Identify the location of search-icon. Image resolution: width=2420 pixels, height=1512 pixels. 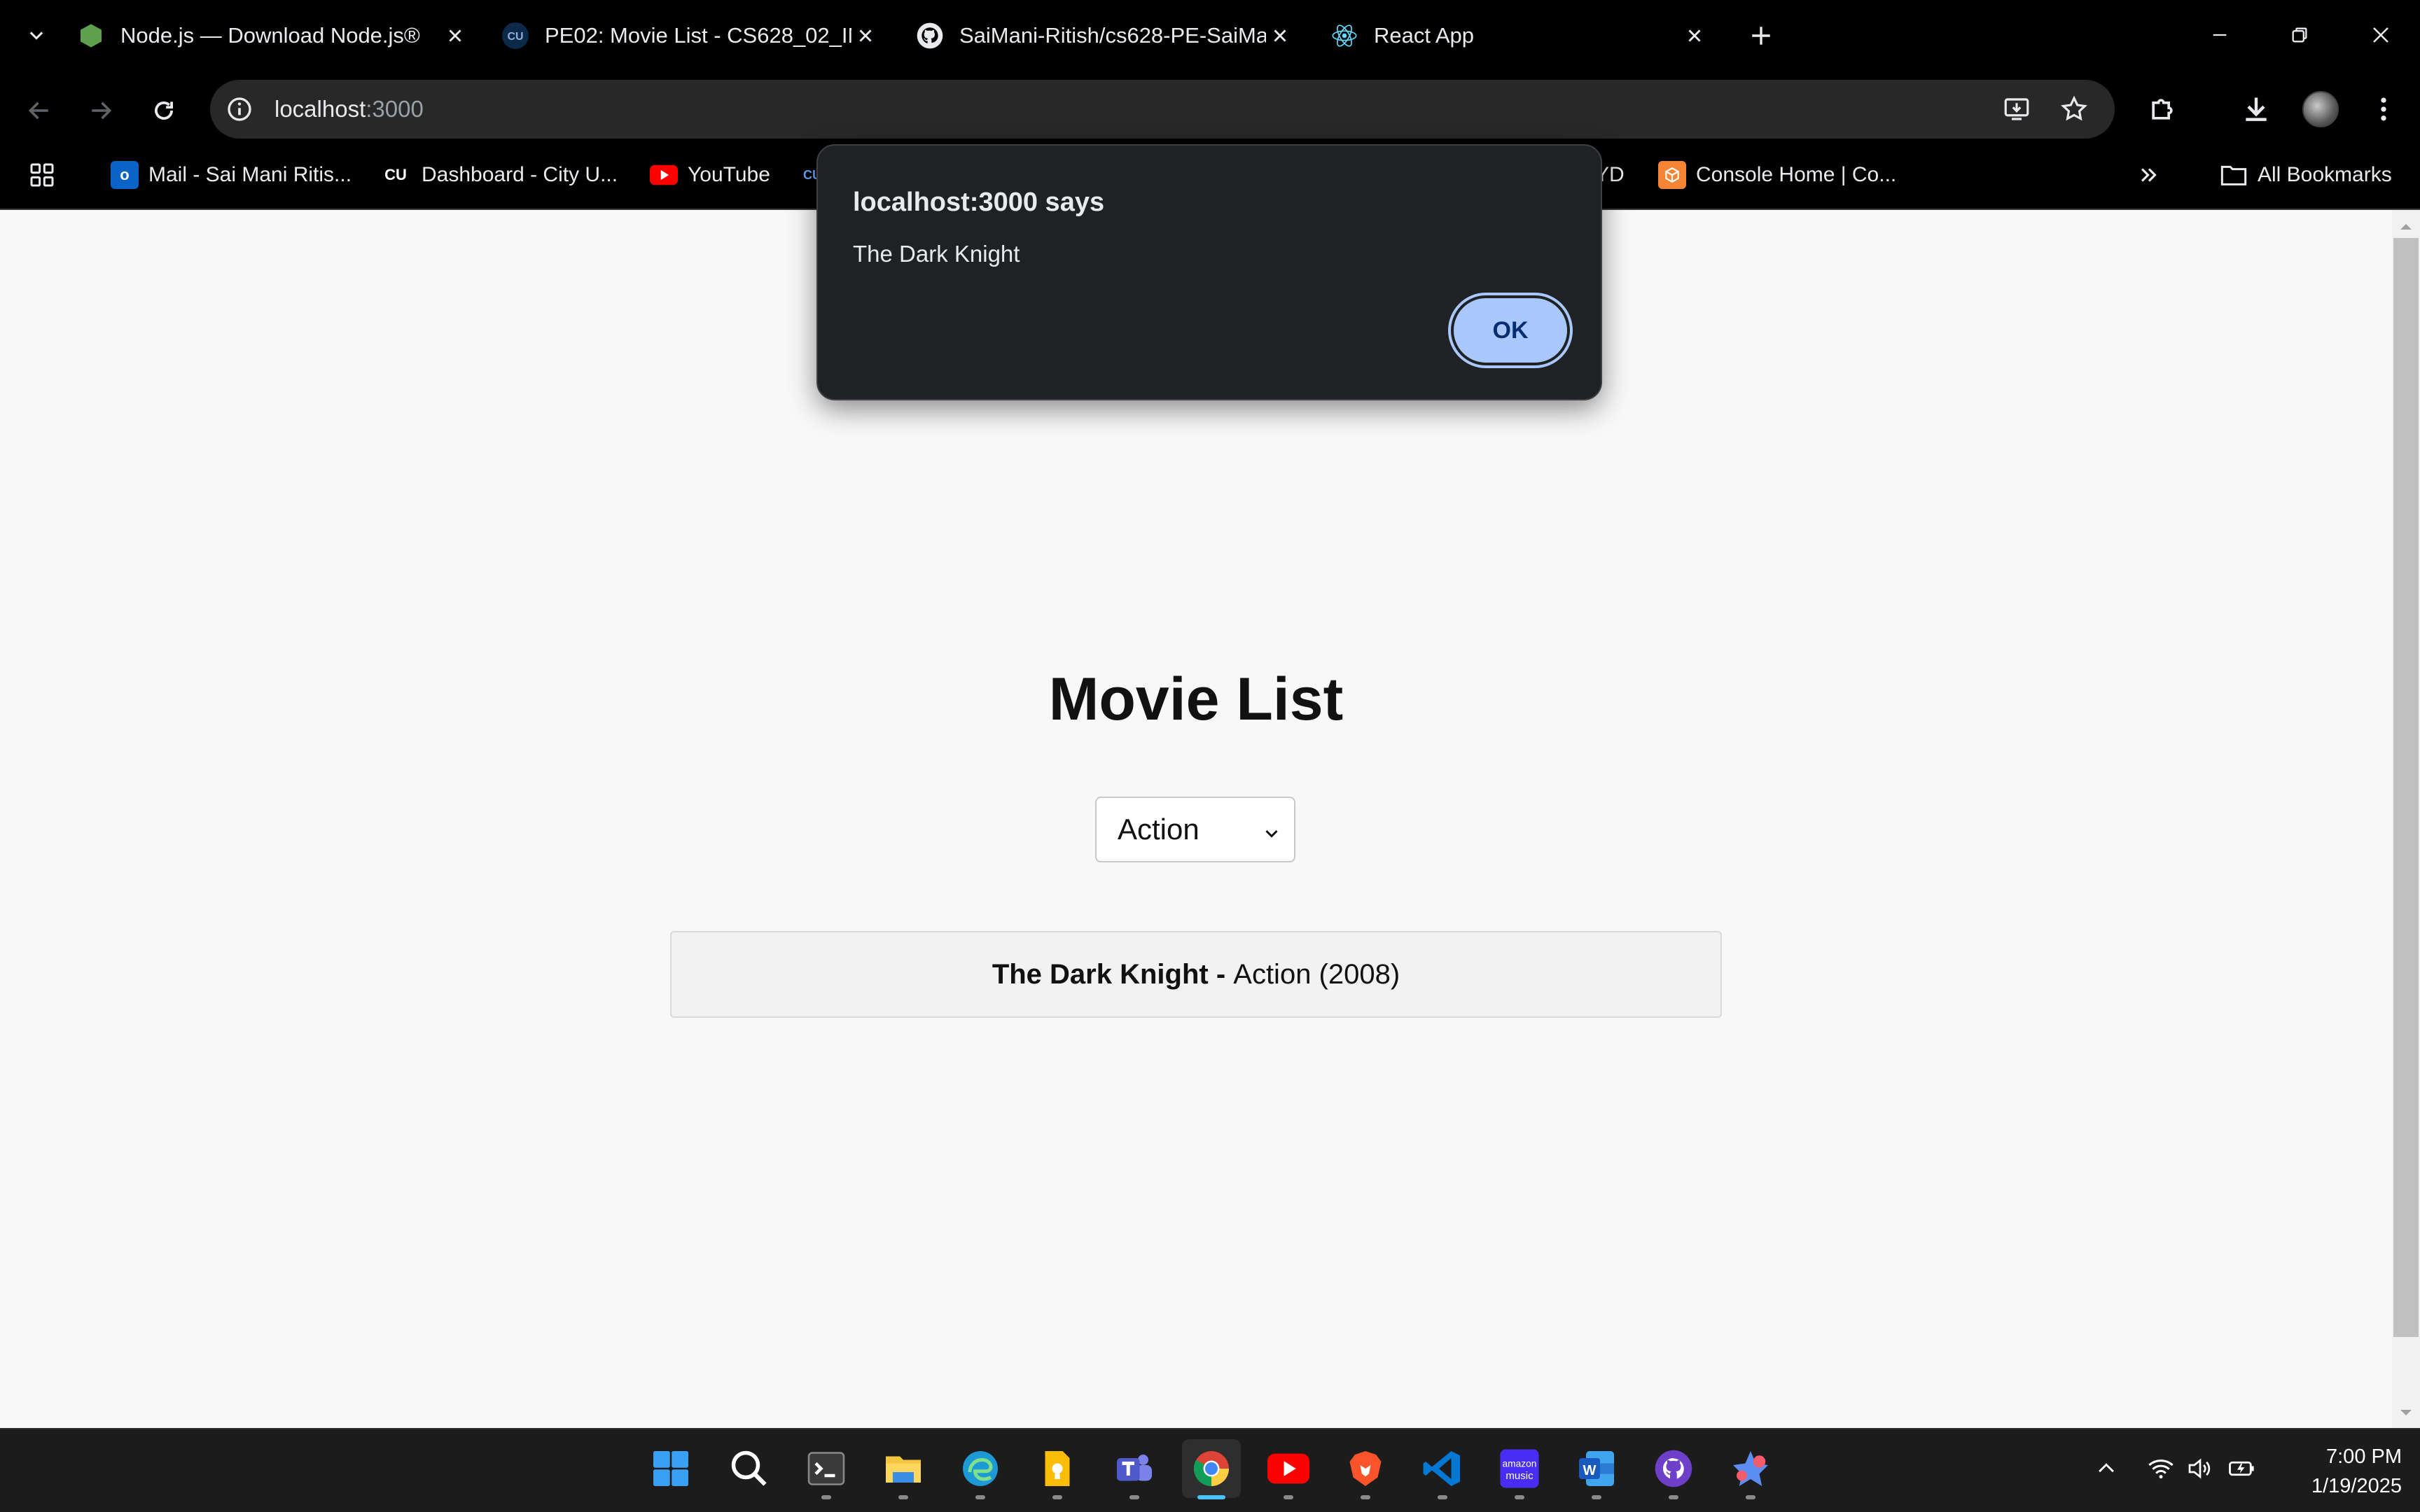
(749, 1468).